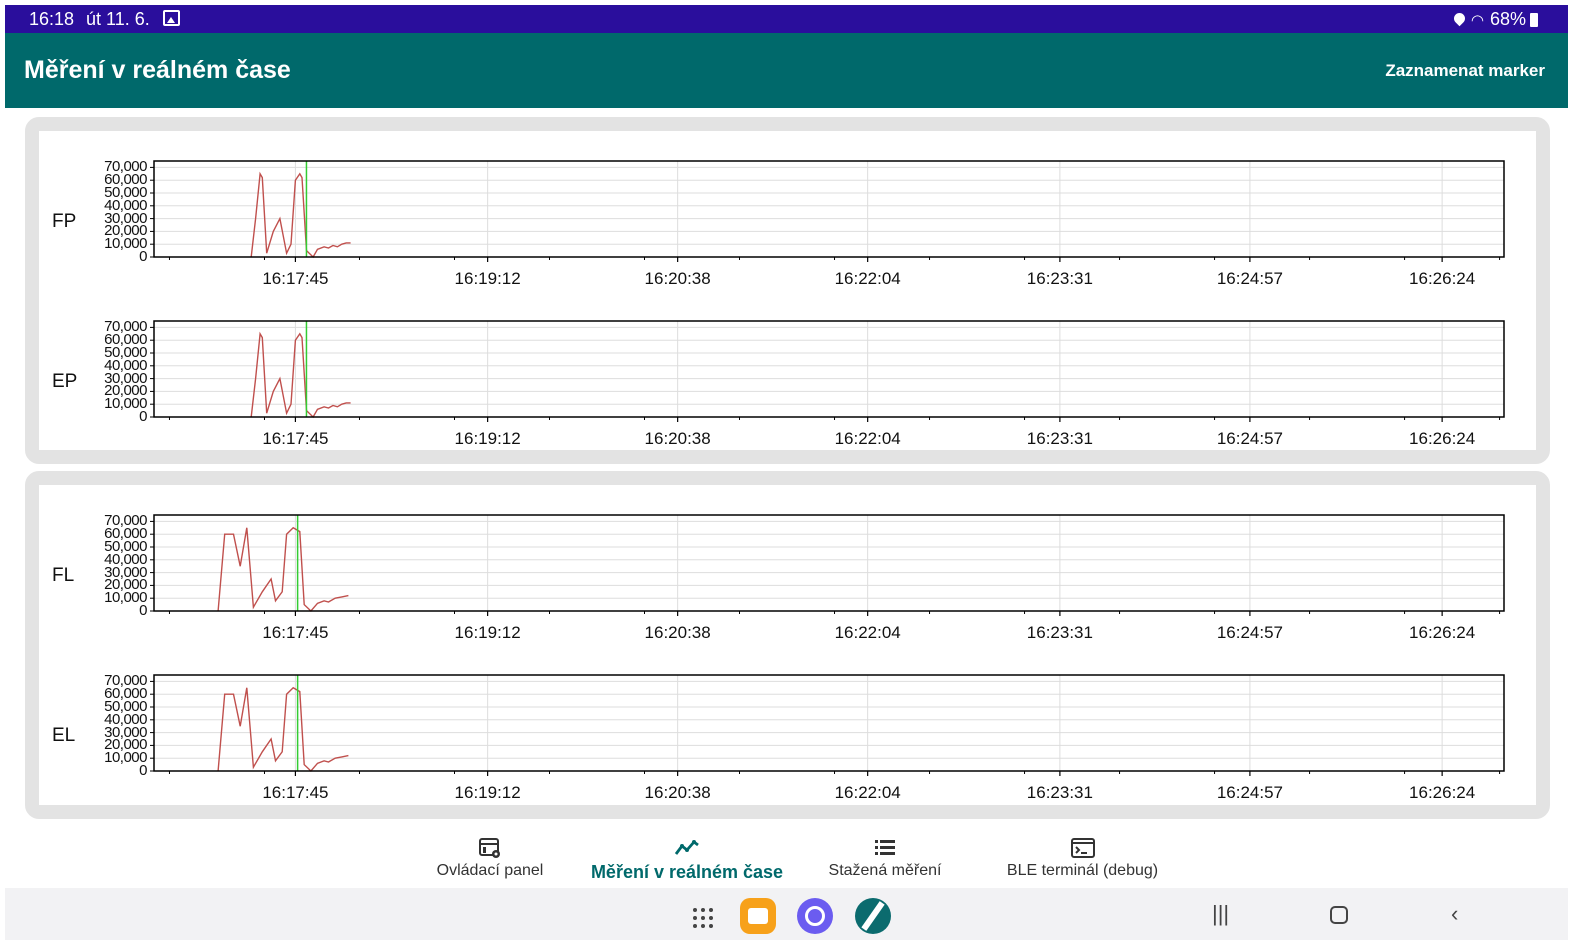 The width and height of the screenshot is (1575, 944). I want to click on battery-percentage: 68%, so click(1507, 19).